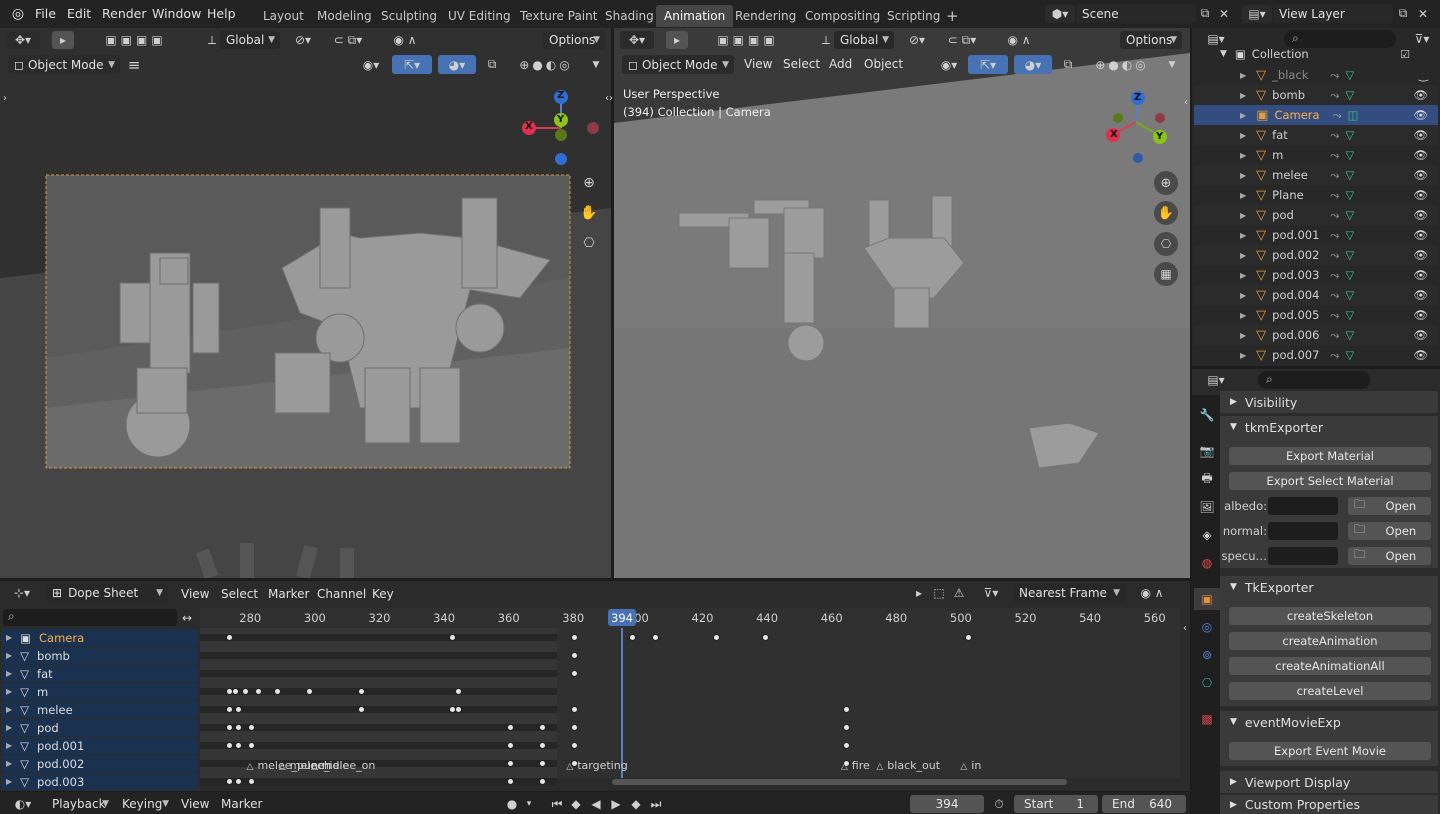 This screenshot has height=814, width=1440. Describe the element at coordinates (100, 691) in the screenshot. I see `dopesheet-channel: ▶ ▽ m` at that location.